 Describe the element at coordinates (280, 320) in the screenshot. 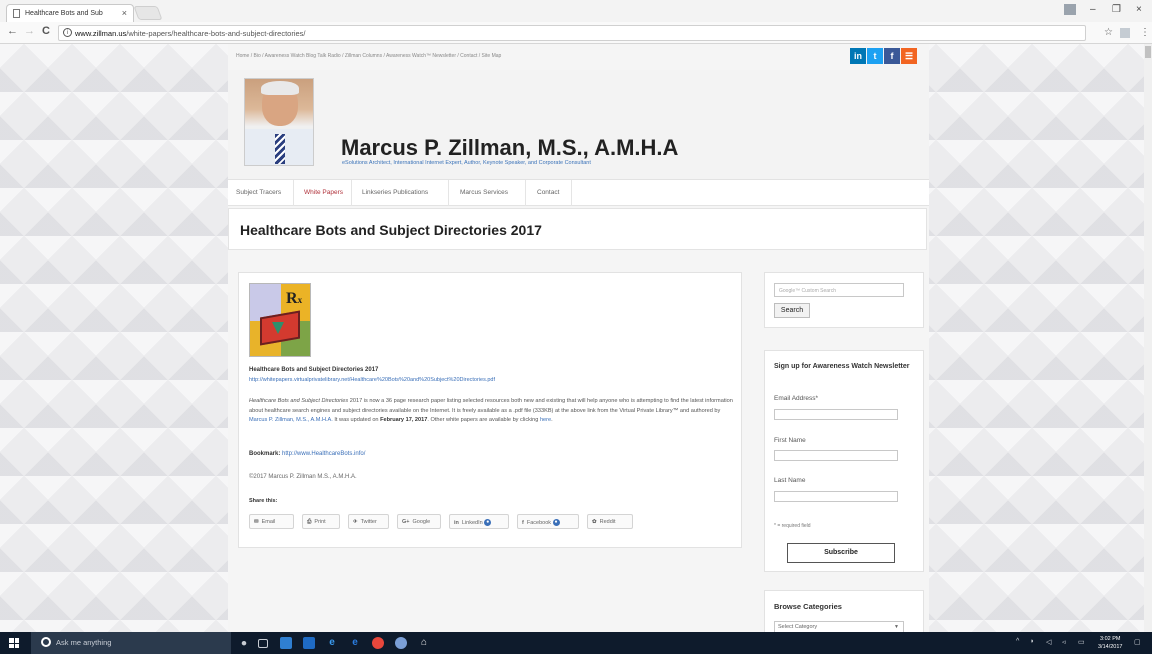

I see `article-image: Rx` at that location.